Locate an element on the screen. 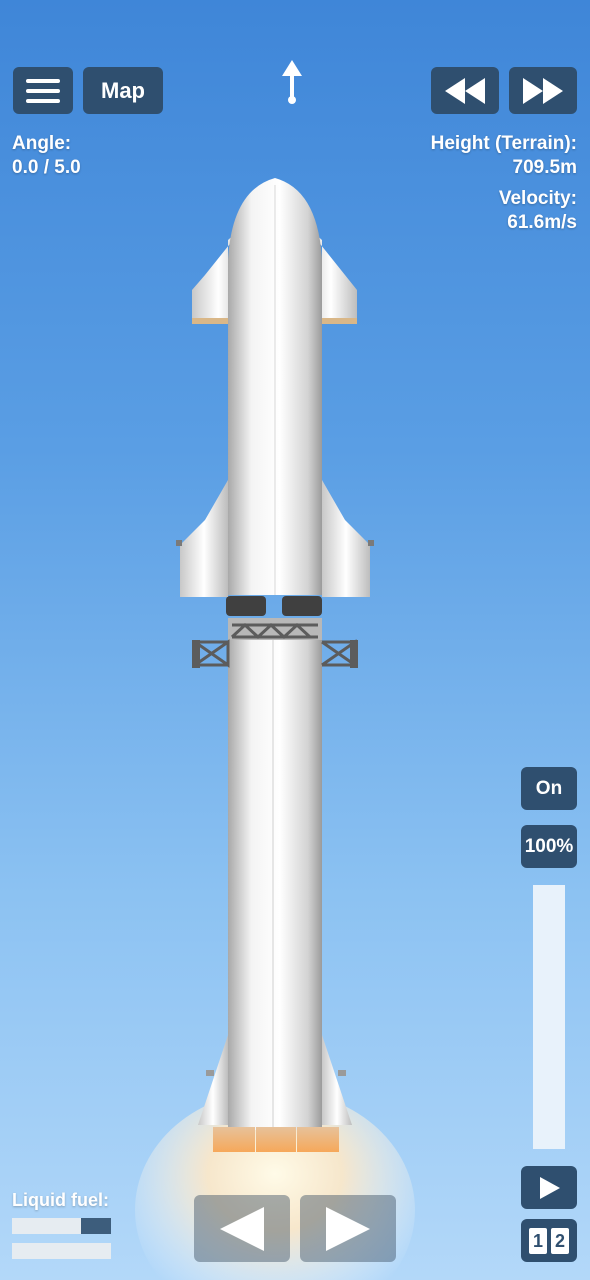  rotate-left-button is located at coordinates (242, 1228).